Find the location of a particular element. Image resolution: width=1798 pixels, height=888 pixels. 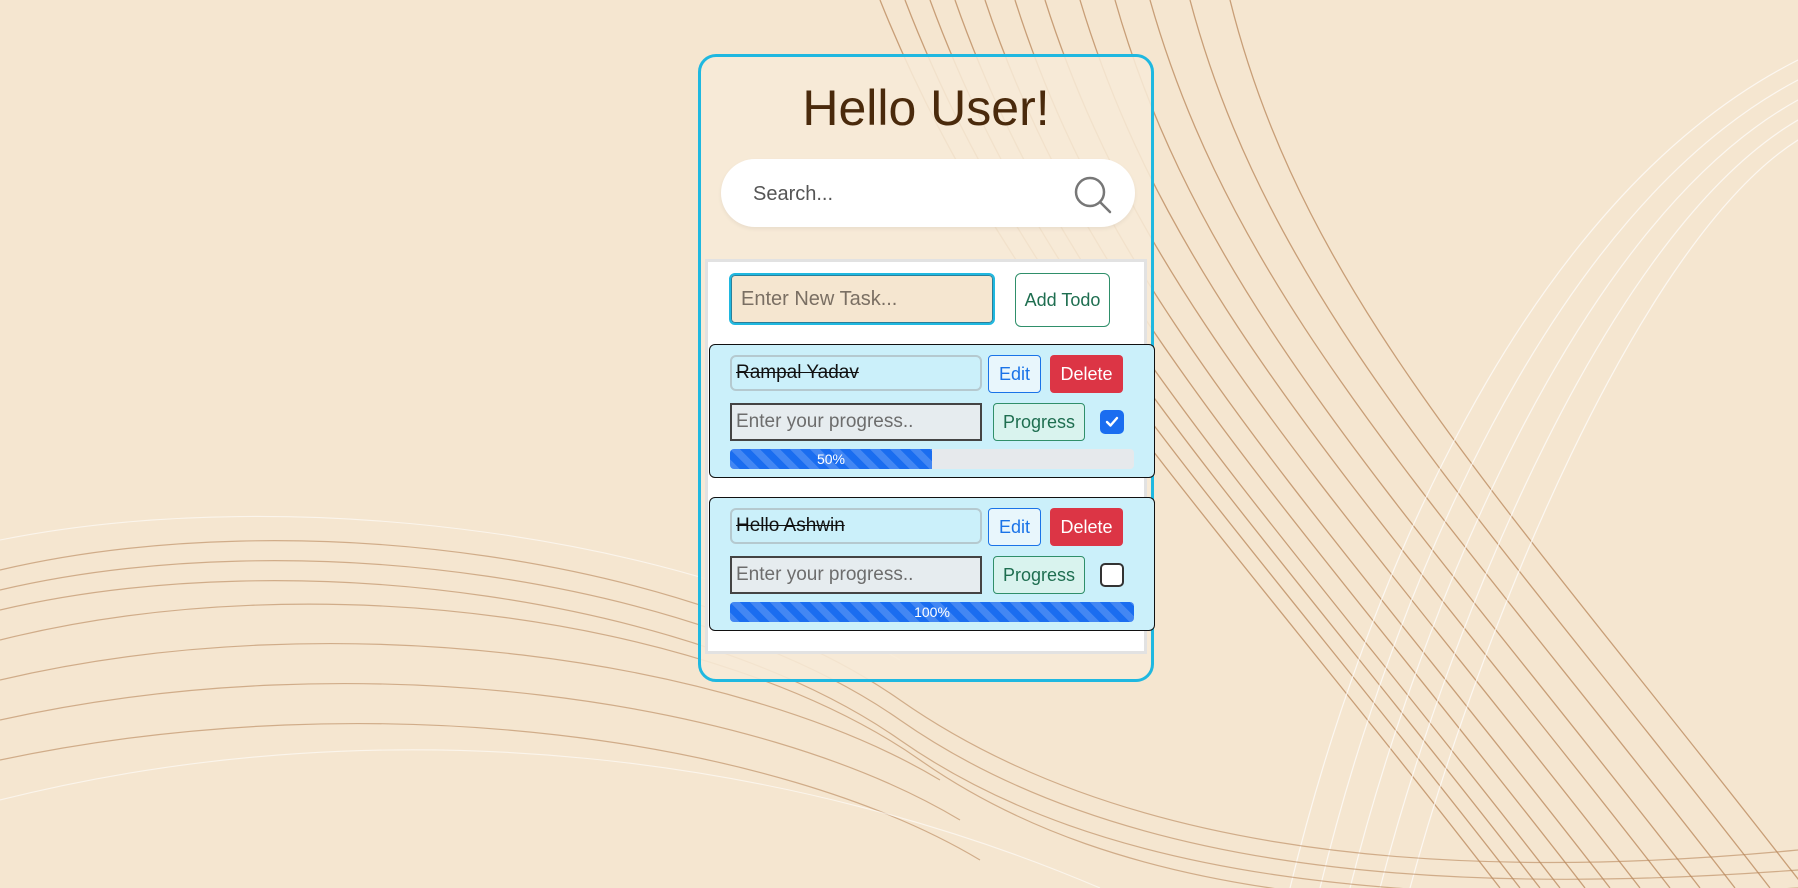

progress-bar: 50% is located at coordinates (932, 459).